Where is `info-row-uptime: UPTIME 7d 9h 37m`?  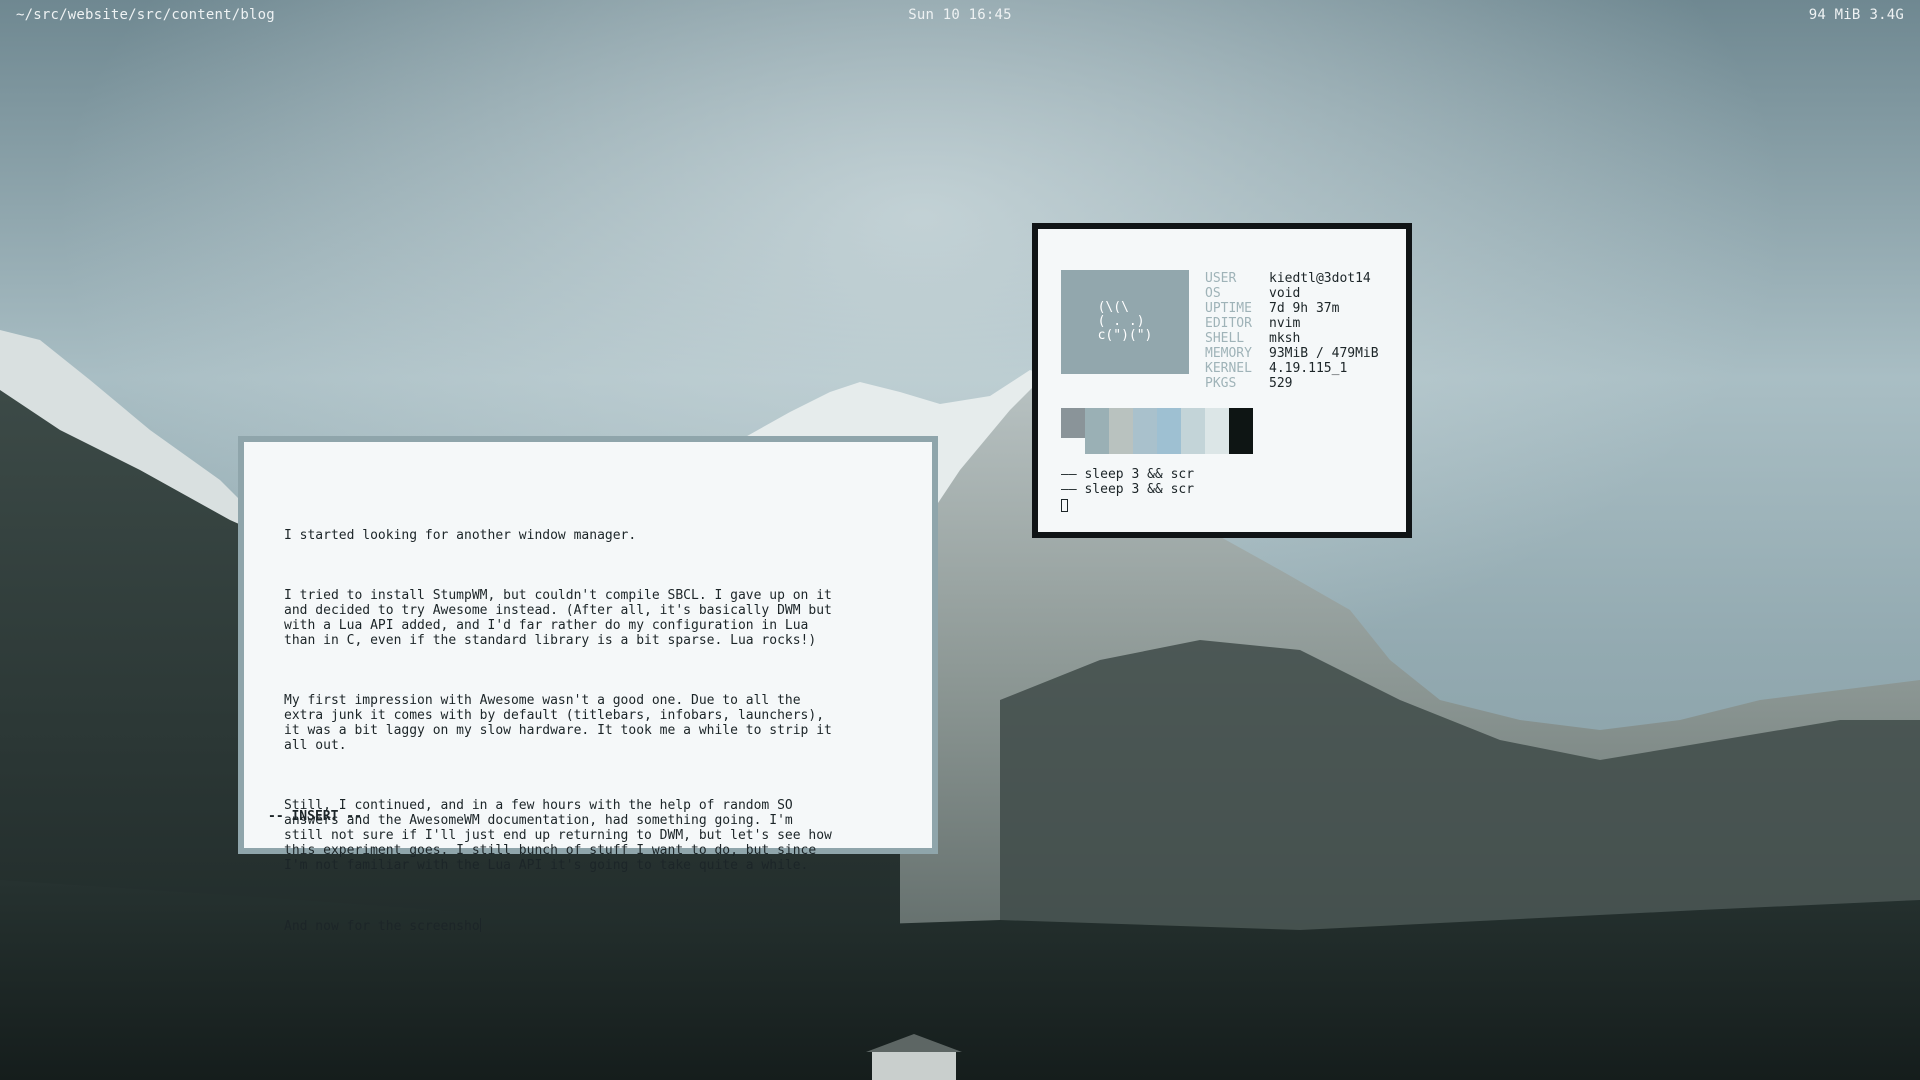
info-row-uptime: UPTIME 7d 9h 37m is located at coordinates (1272, 308).